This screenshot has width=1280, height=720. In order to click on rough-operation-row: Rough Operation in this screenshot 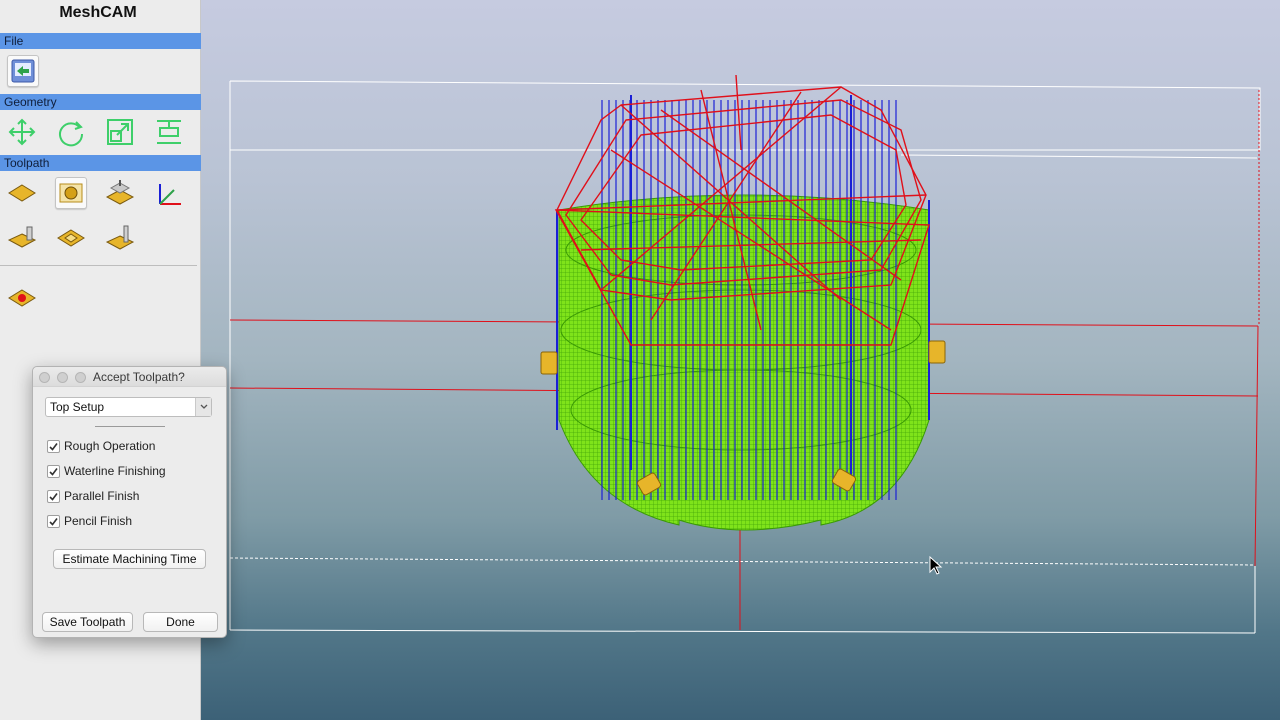, I will do `click(101, 446)`.